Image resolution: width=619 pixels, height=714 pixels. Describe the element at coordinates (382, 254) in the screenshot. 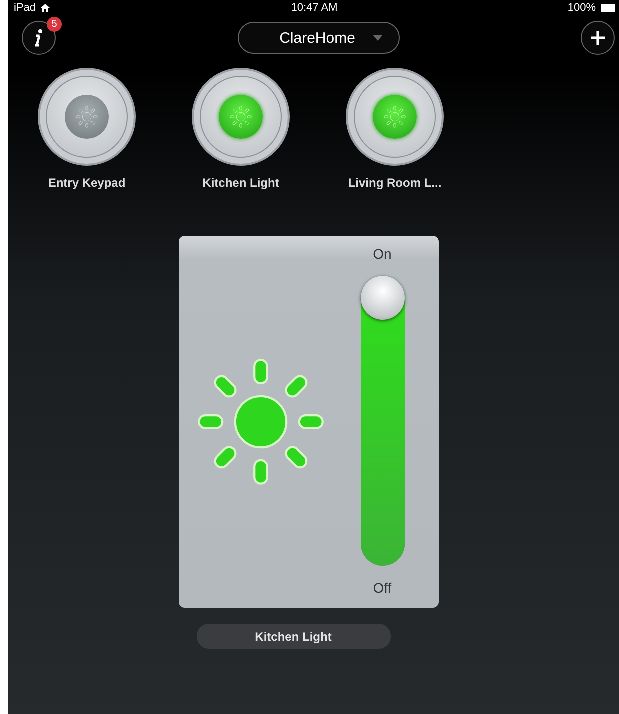

I see `on-label: On` at that location.